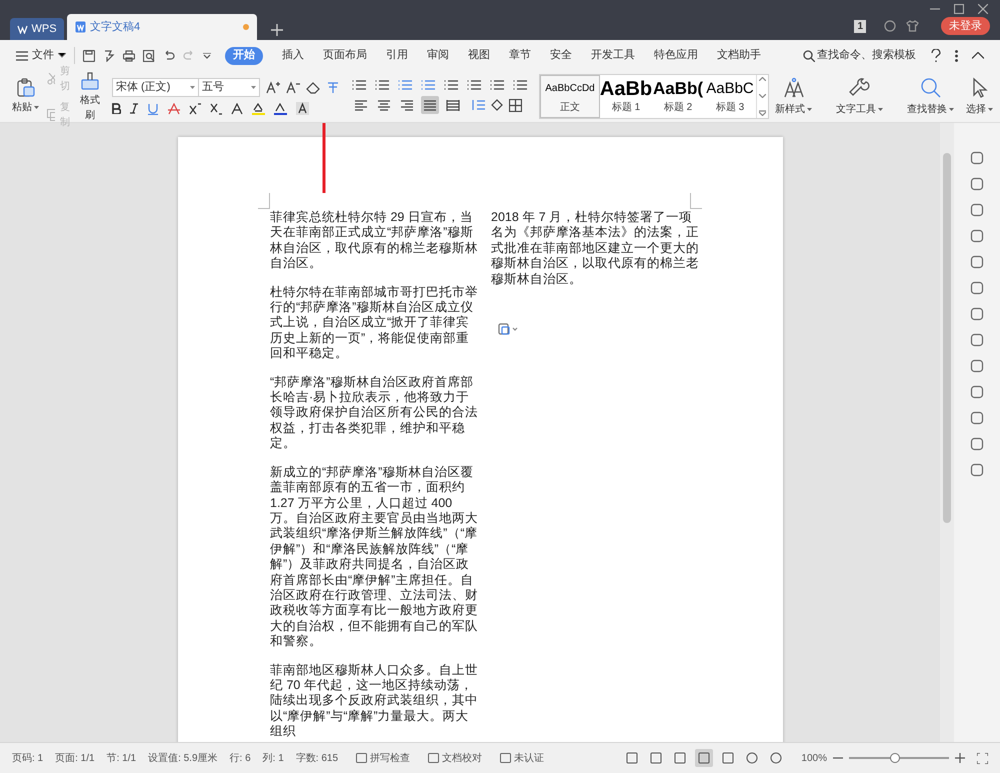  Describe the element at coordinates (361, 105) in the screenshot. I see `align-left-icon` at that location.